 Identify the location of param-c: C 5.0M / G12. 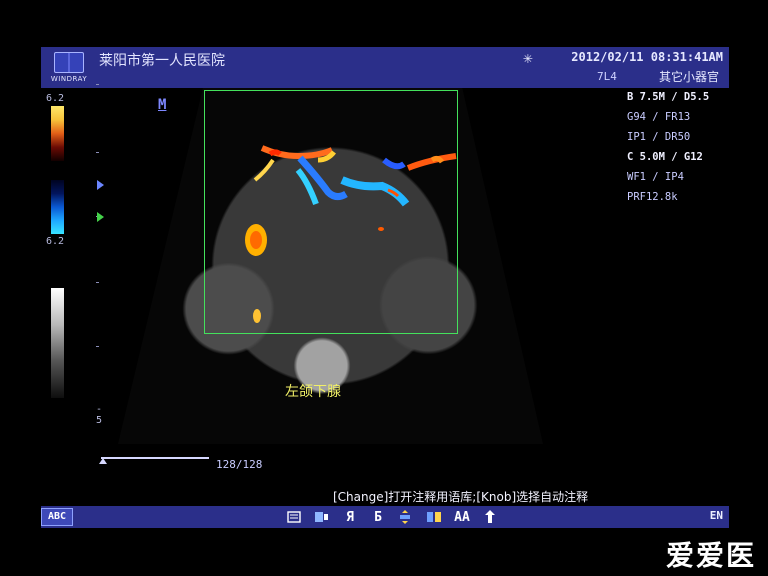
(665, 157).